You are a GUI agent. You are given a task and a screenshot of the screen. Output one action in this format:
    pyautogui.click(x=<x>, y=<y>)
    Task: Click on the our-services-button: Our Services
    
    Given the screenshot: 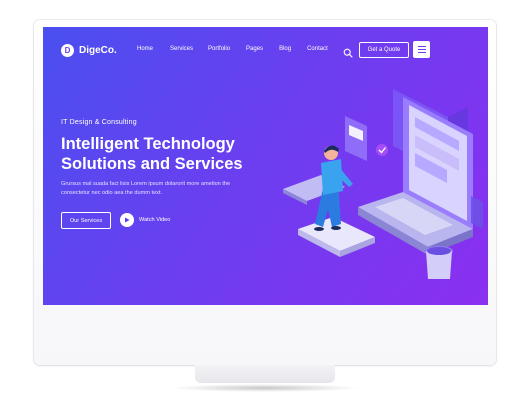 What is the action you would take?
    pyautogui.click(x=86, y=220)
    